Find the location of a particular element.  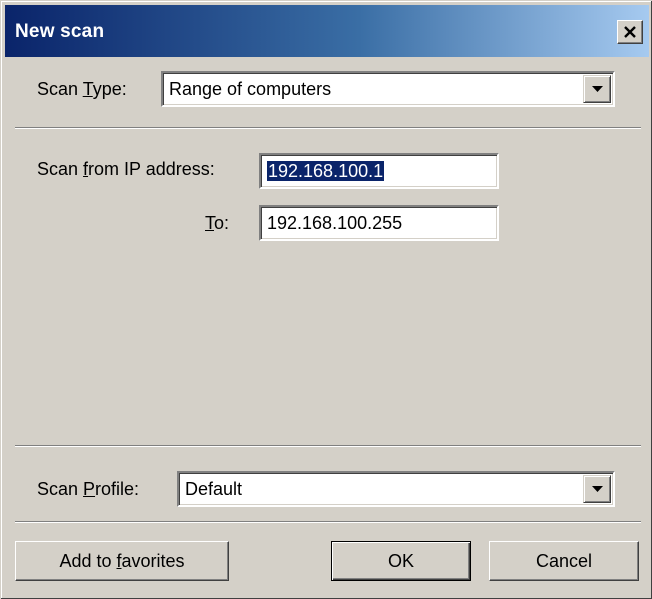

cancel-button: Cancel is located at coordinates (564, 561).